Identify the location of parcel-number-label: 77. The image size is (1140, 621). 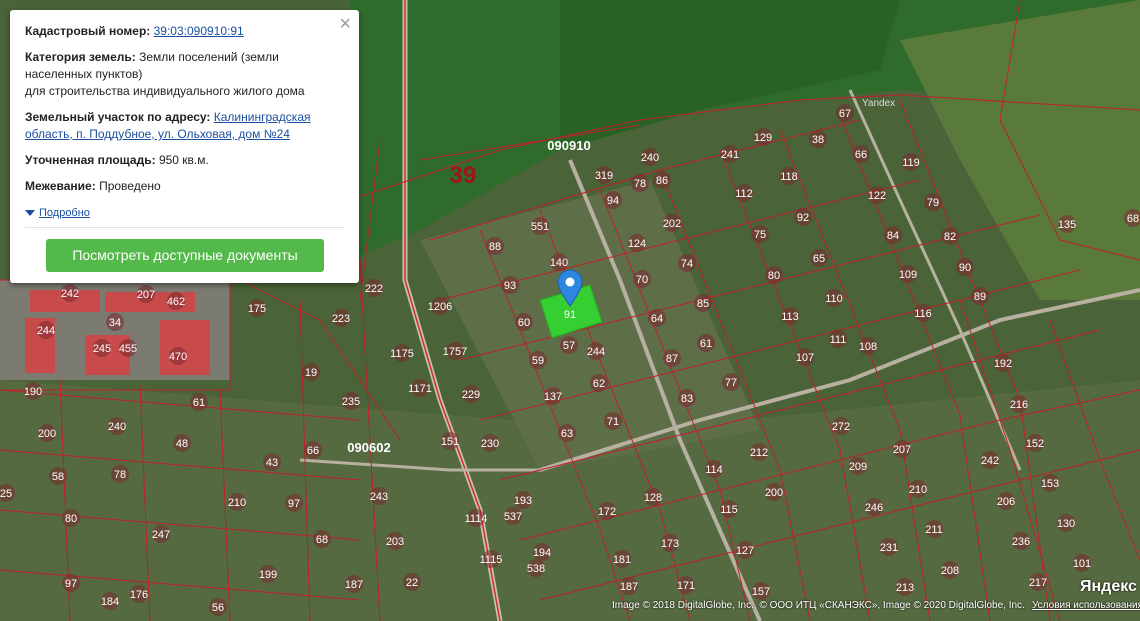
(731, 383).